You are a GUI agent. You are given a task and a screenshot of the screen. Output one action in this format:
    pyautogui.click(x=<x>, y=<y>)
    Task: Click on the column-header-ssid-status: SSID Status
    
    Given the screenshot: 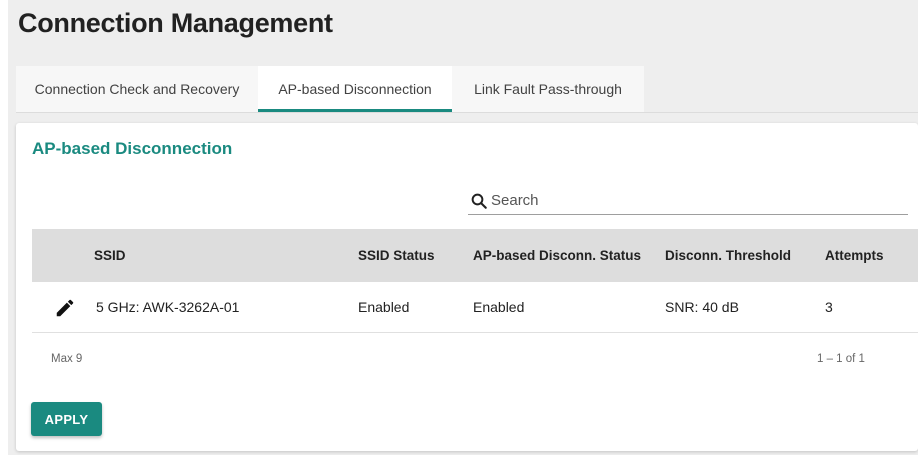 What is the action you would take?
    pyautogui.click(x=396, y=255)
    